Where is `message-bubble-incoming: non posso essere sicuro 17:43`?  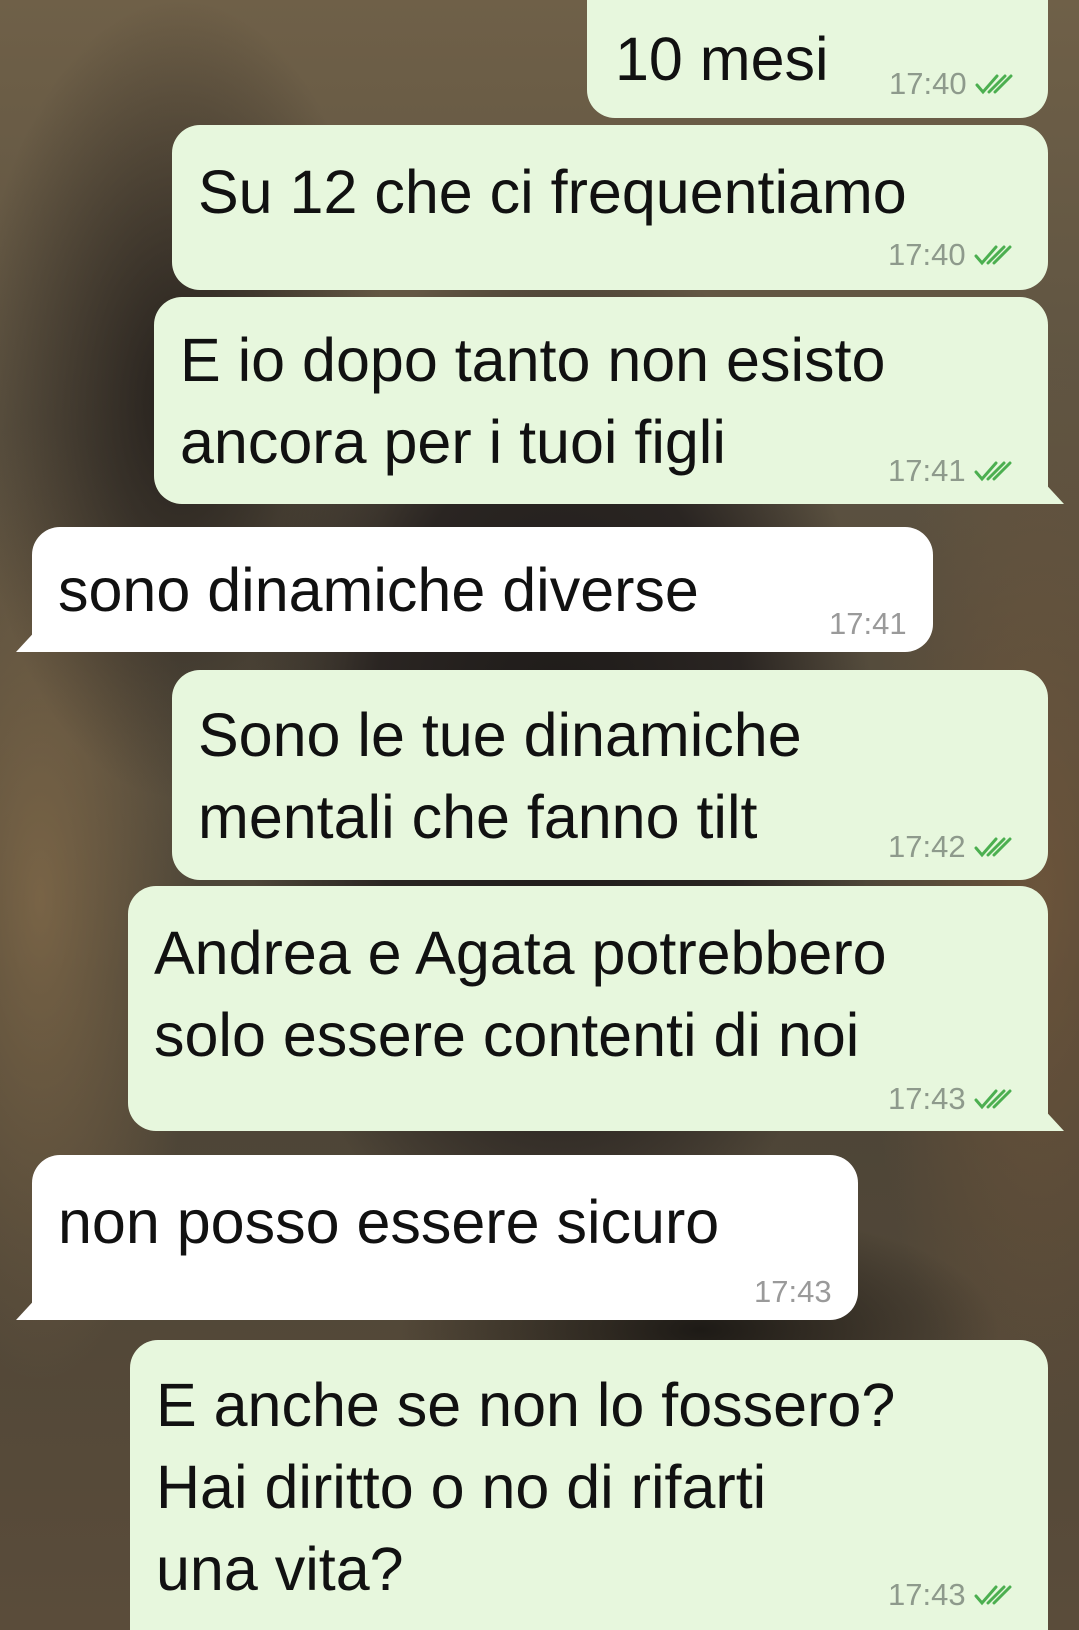
message-bubble-incoming: non posso essere sicuro 17:43 is located at coordinates (437, 1237).